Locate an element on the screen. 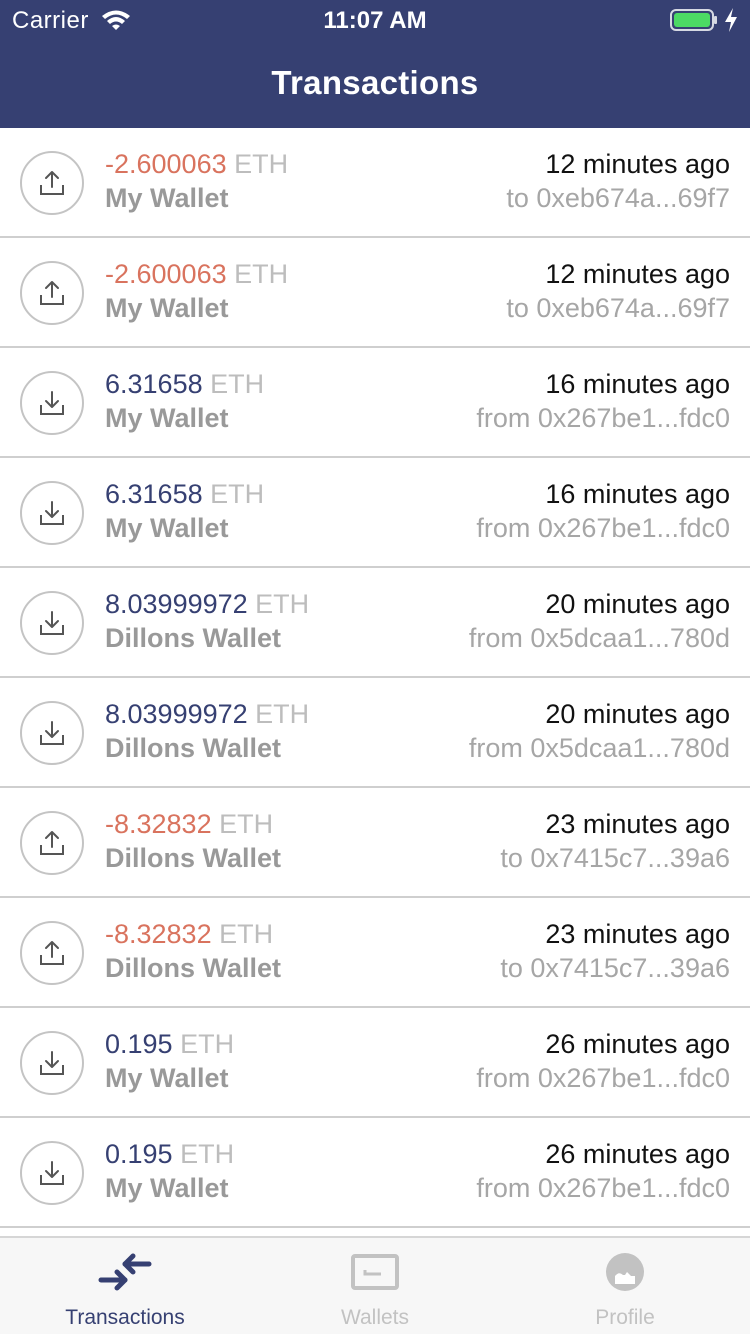 The width and height of the screenshot is (750, 1334). tab-label: Transactions is located at coordinates (125, 1317).